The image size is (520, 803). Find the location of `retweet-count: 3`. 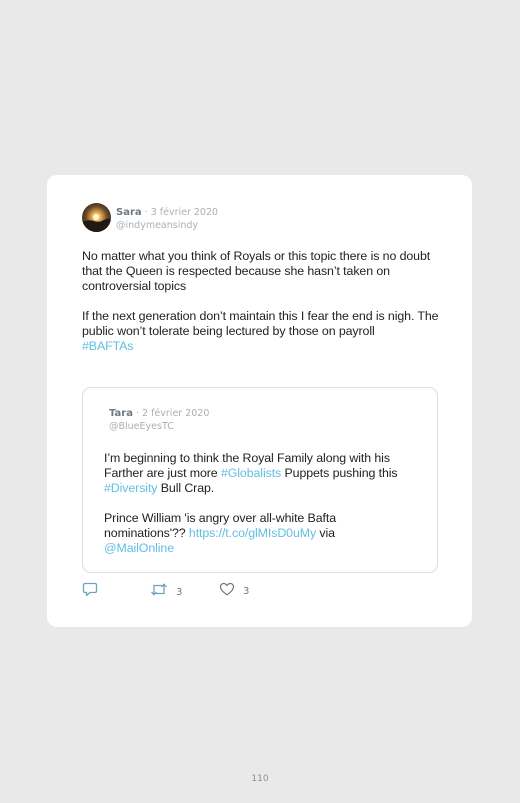

retweet-count: 3 is located at coordinates (179, 592).